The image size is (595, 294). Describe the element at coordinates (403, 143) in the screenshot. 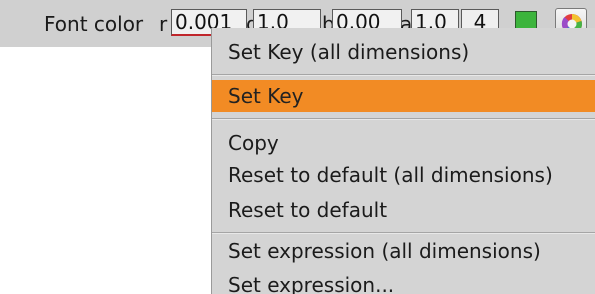

I see `menu-item-copy: Copy` at that location.